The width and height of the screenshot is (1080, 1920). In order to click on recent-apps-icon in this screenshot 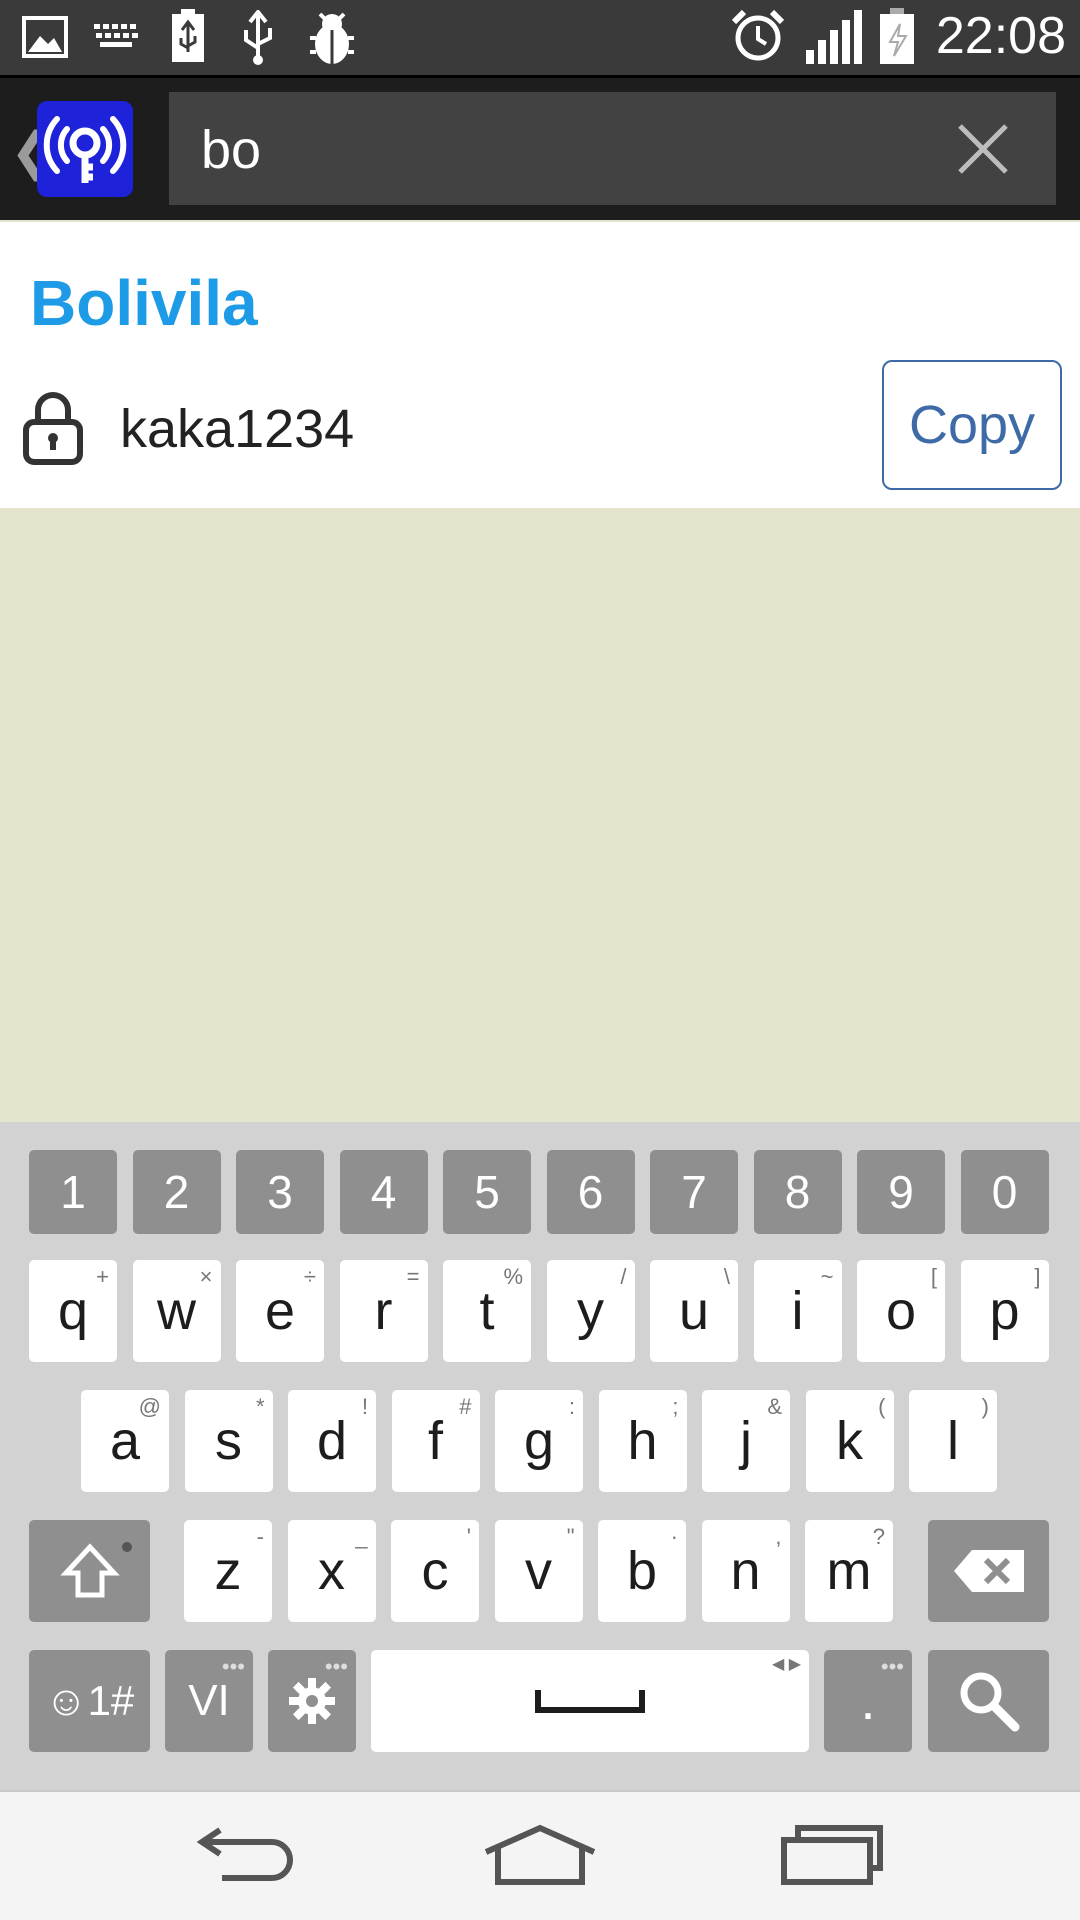, I will do `click(832, 1854)`.